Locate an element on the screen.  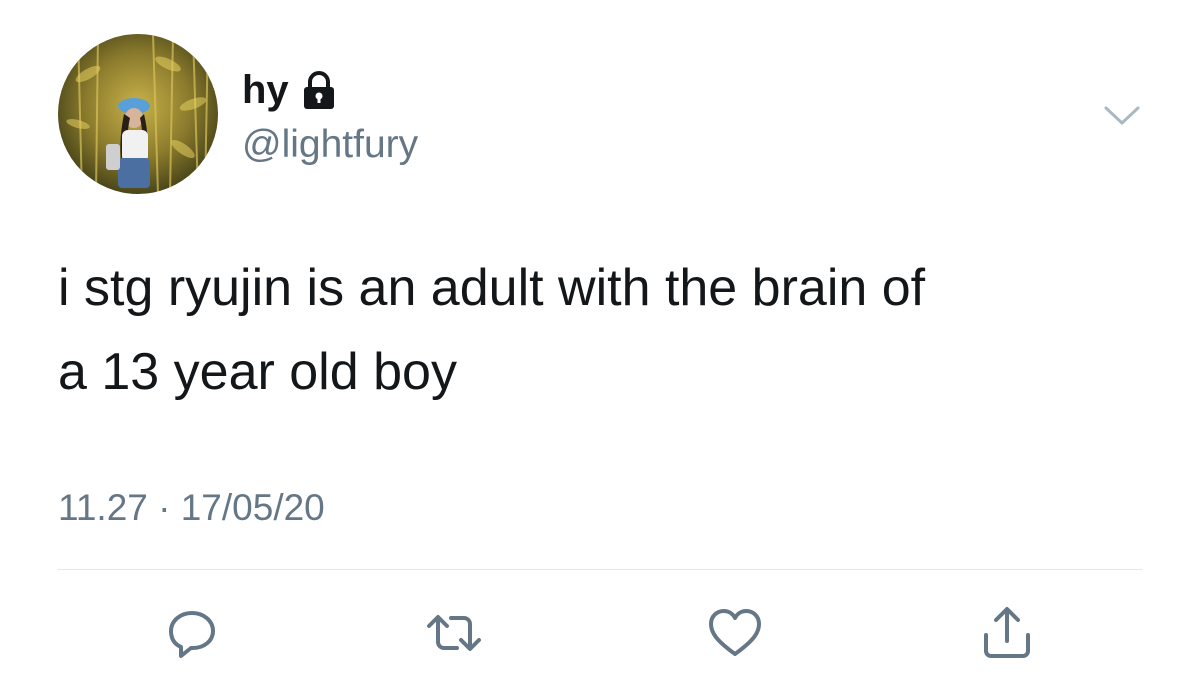
display-name: hy is located at coordinates (265, 90).